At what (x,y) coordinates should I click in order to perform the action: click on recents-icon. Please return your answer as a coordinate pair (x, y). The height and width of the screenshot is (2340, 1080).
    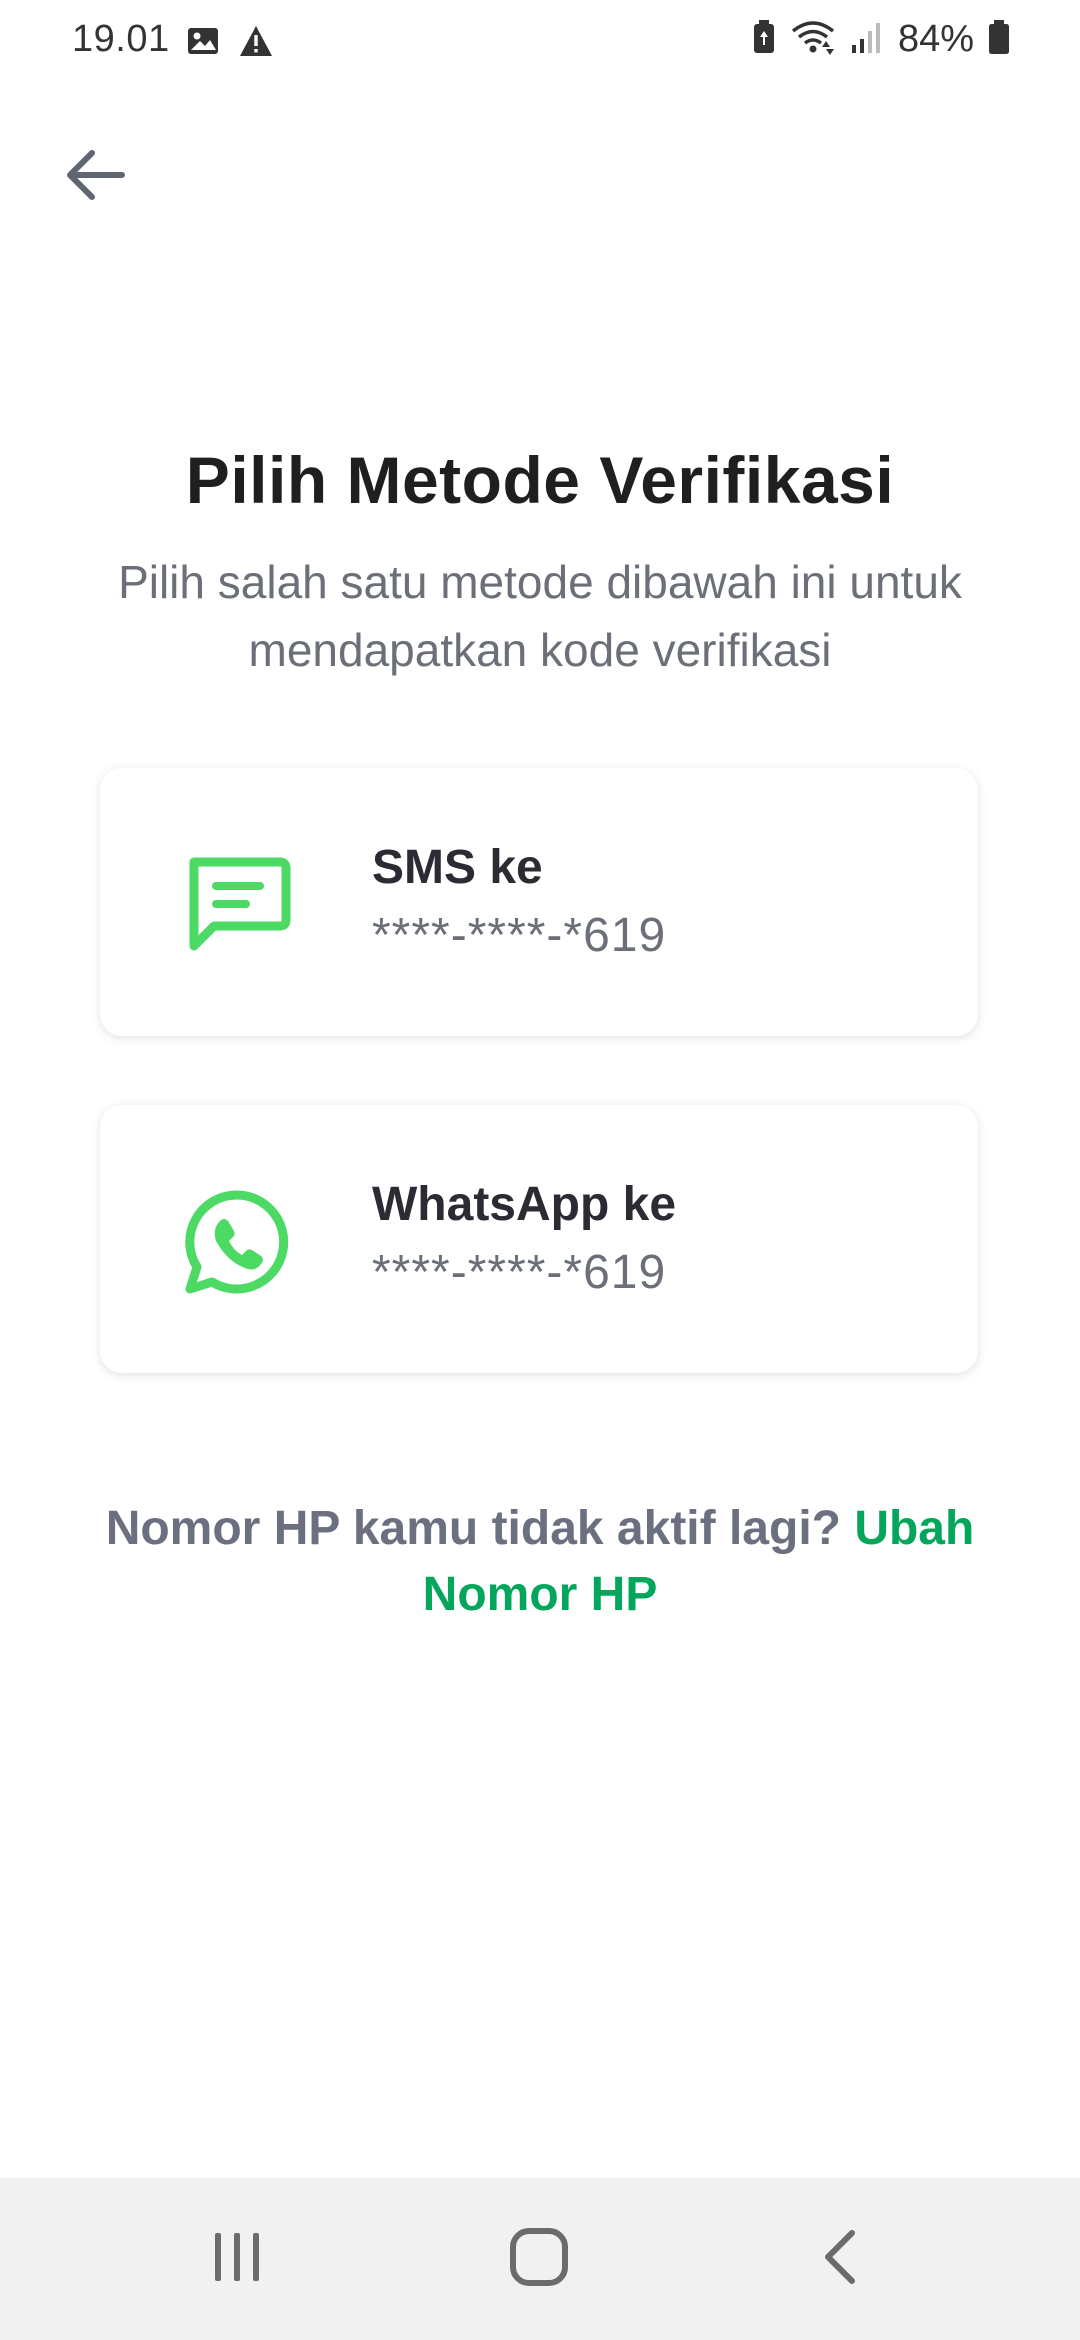
    Looking at the image, I should click on (237, 2259).